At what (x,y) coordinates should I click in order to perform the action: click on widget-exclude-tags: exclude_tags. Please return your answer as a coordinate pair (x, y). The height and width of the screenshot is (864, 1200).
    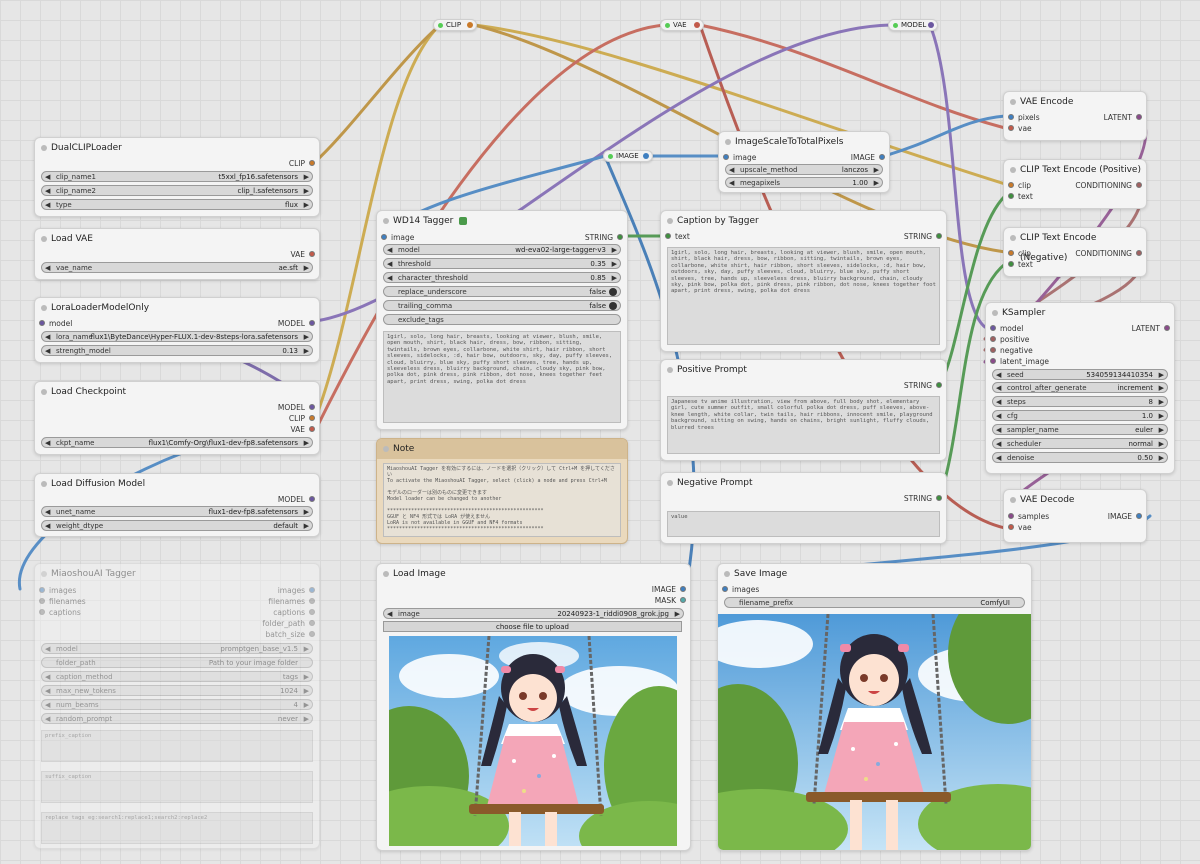
    Looking at the image, I should click on (502, 319).